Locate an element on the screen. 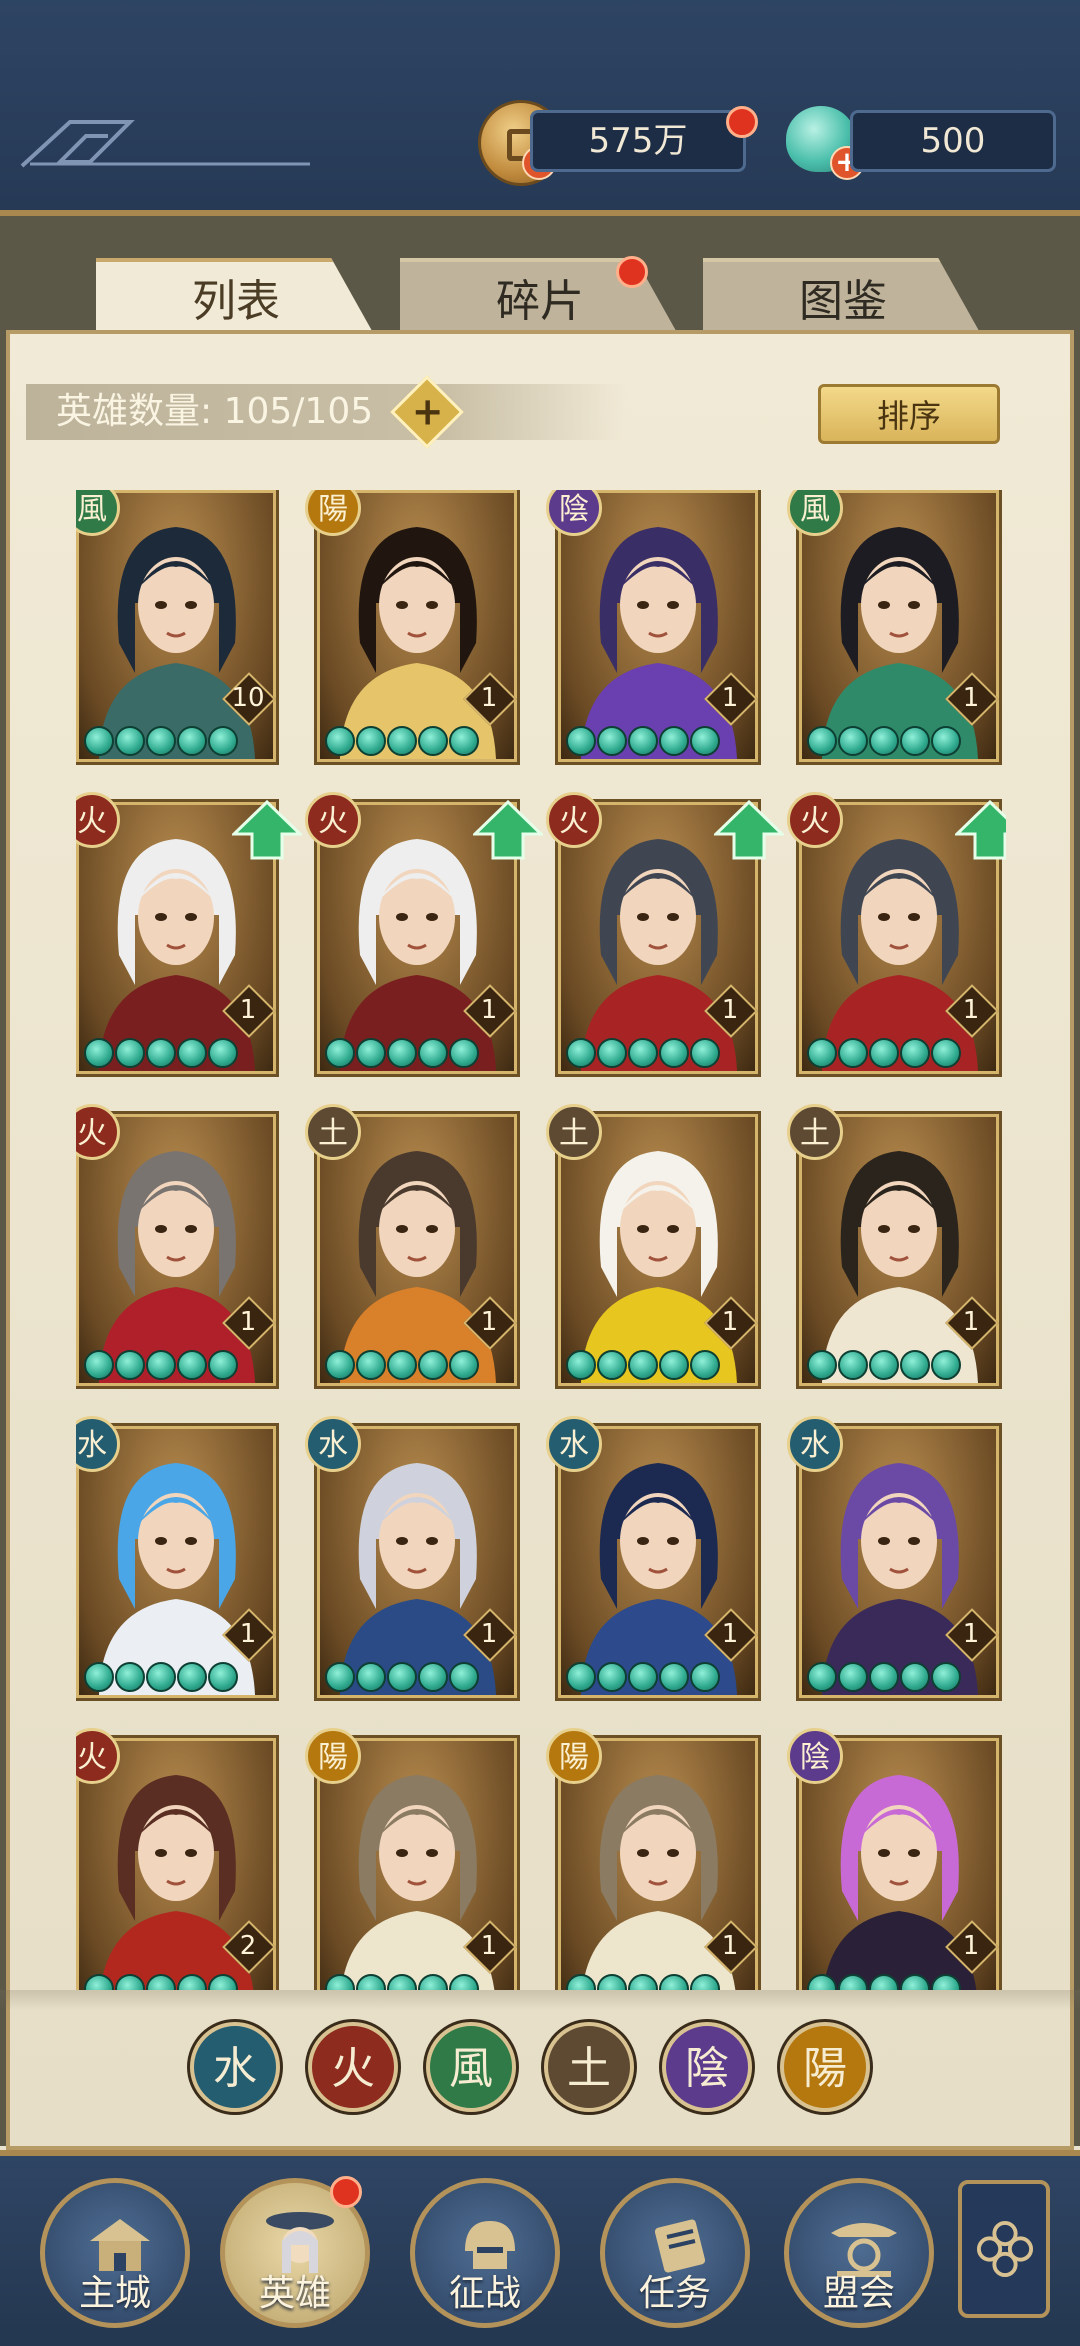 This screenshot has height=2346, width=1080. hero-level-badge: 2 is located at coordinates (249, 1947).